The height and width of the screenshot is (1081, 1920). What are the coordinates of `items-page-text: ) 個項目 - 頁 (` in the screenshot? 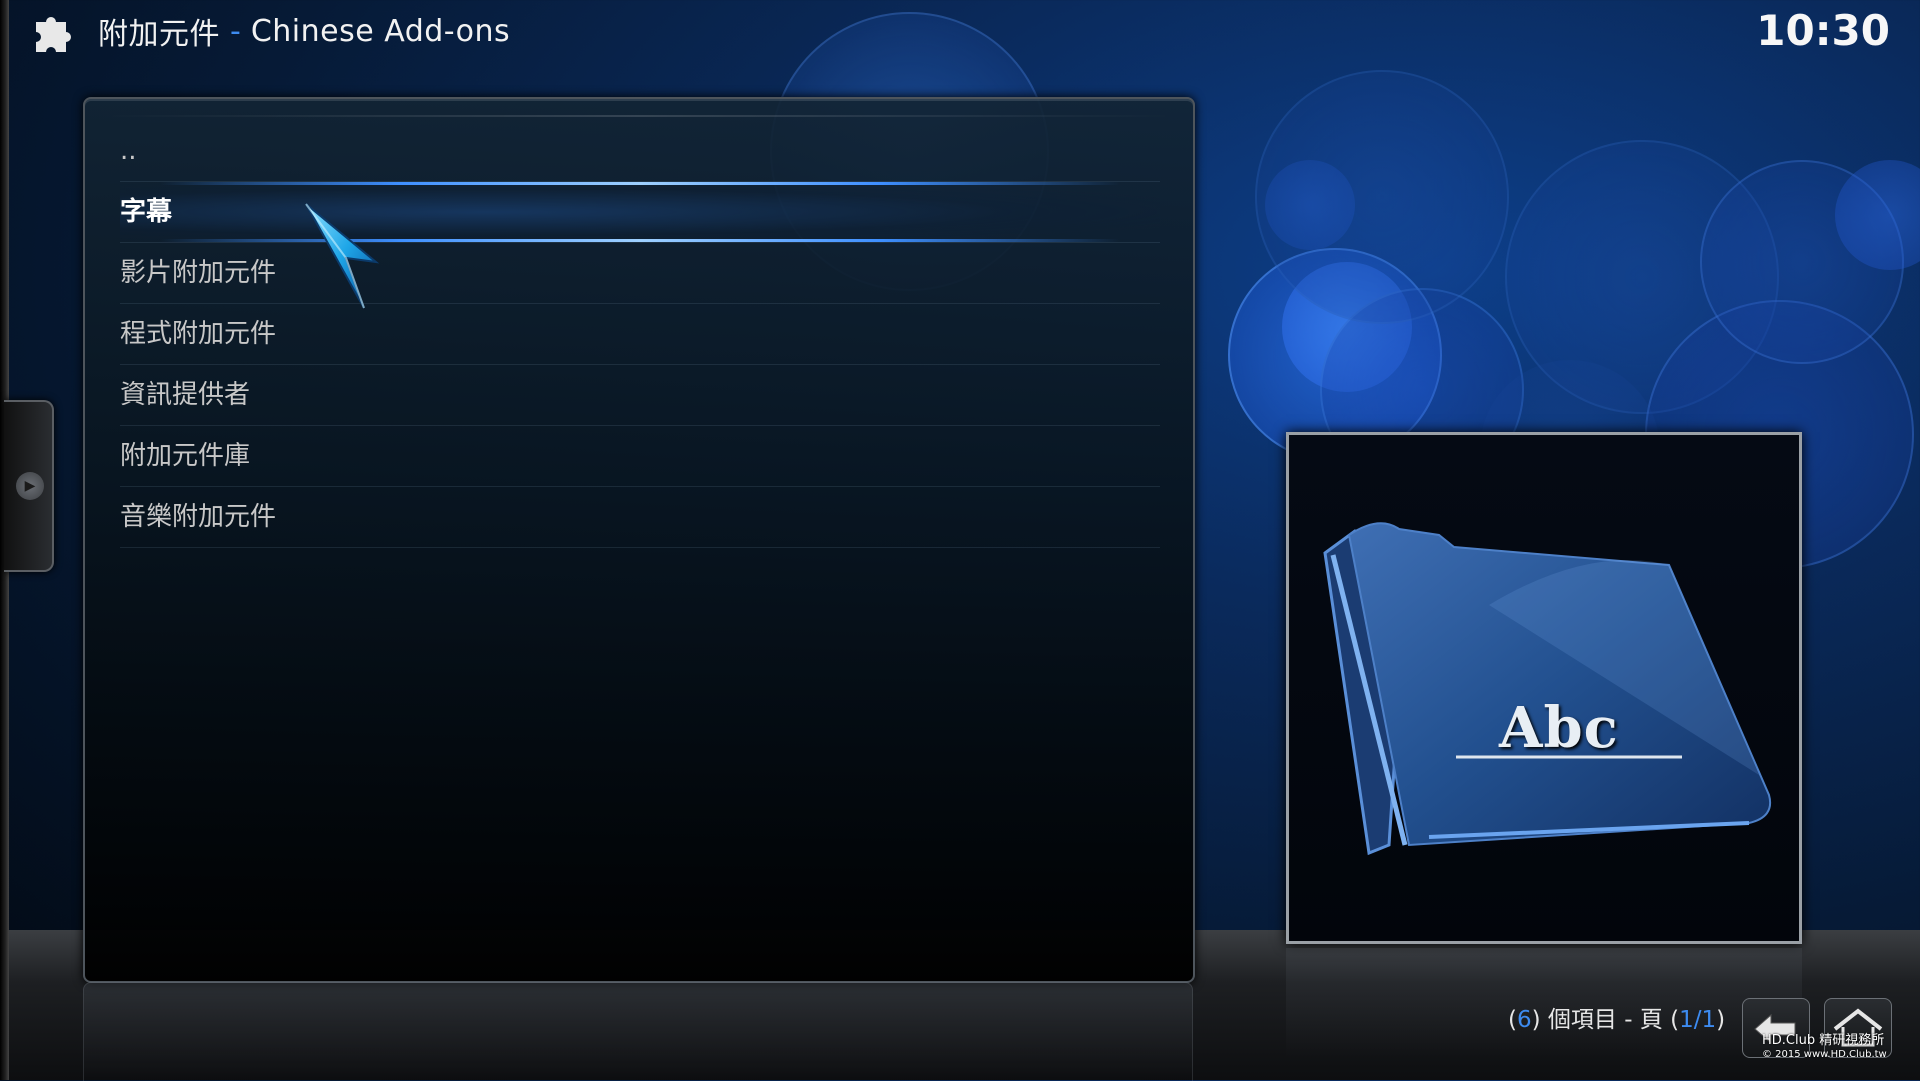 It's located at (1605, 1020).